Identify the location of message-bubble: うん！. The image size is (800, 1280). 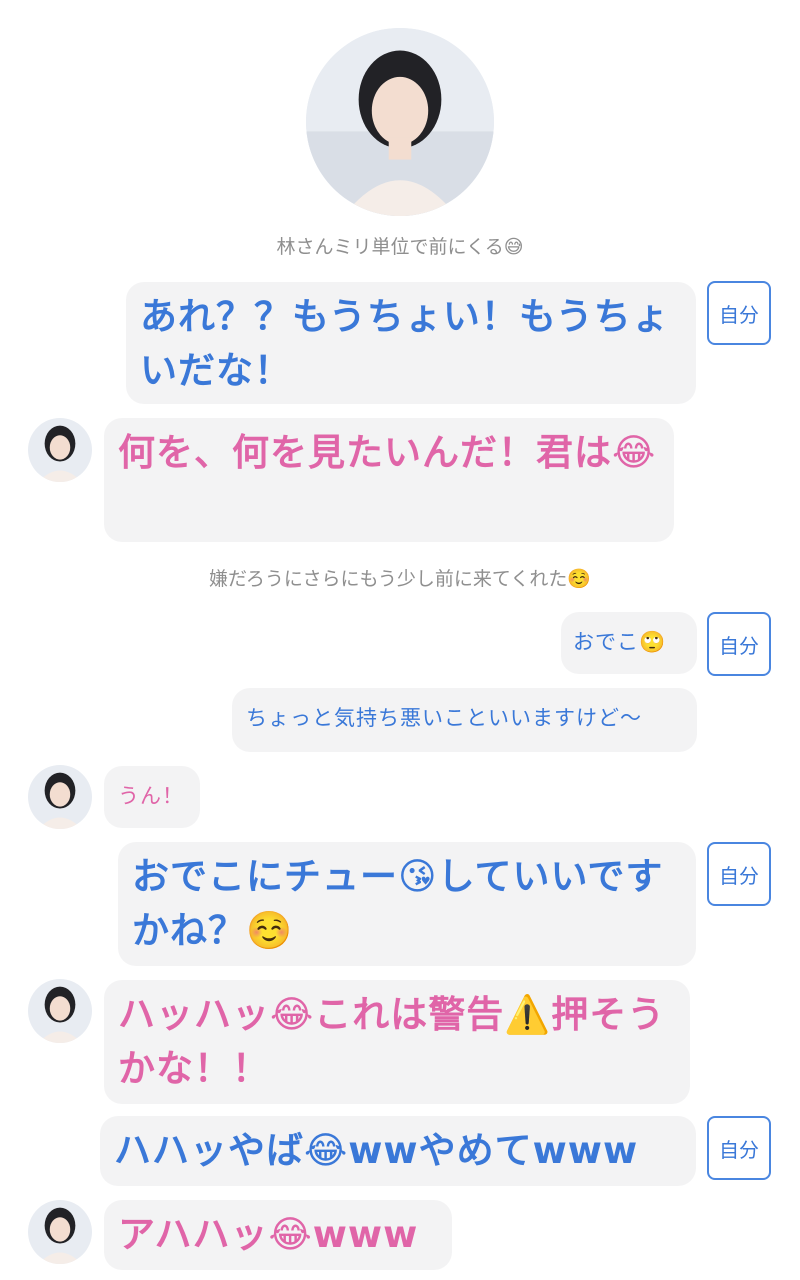
(152, 797).